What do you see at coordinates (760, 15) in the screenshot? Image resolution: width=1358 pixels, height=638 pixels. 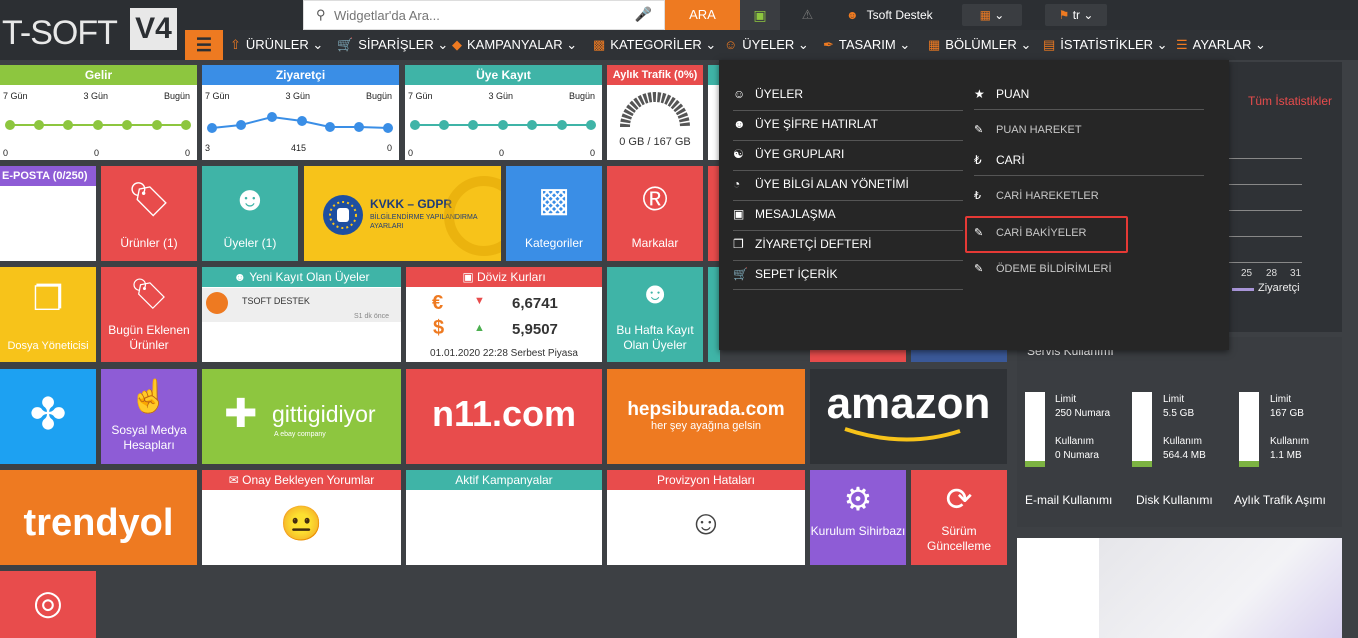 I see `messages-icon: ▣` at bounding box center [760, 15].